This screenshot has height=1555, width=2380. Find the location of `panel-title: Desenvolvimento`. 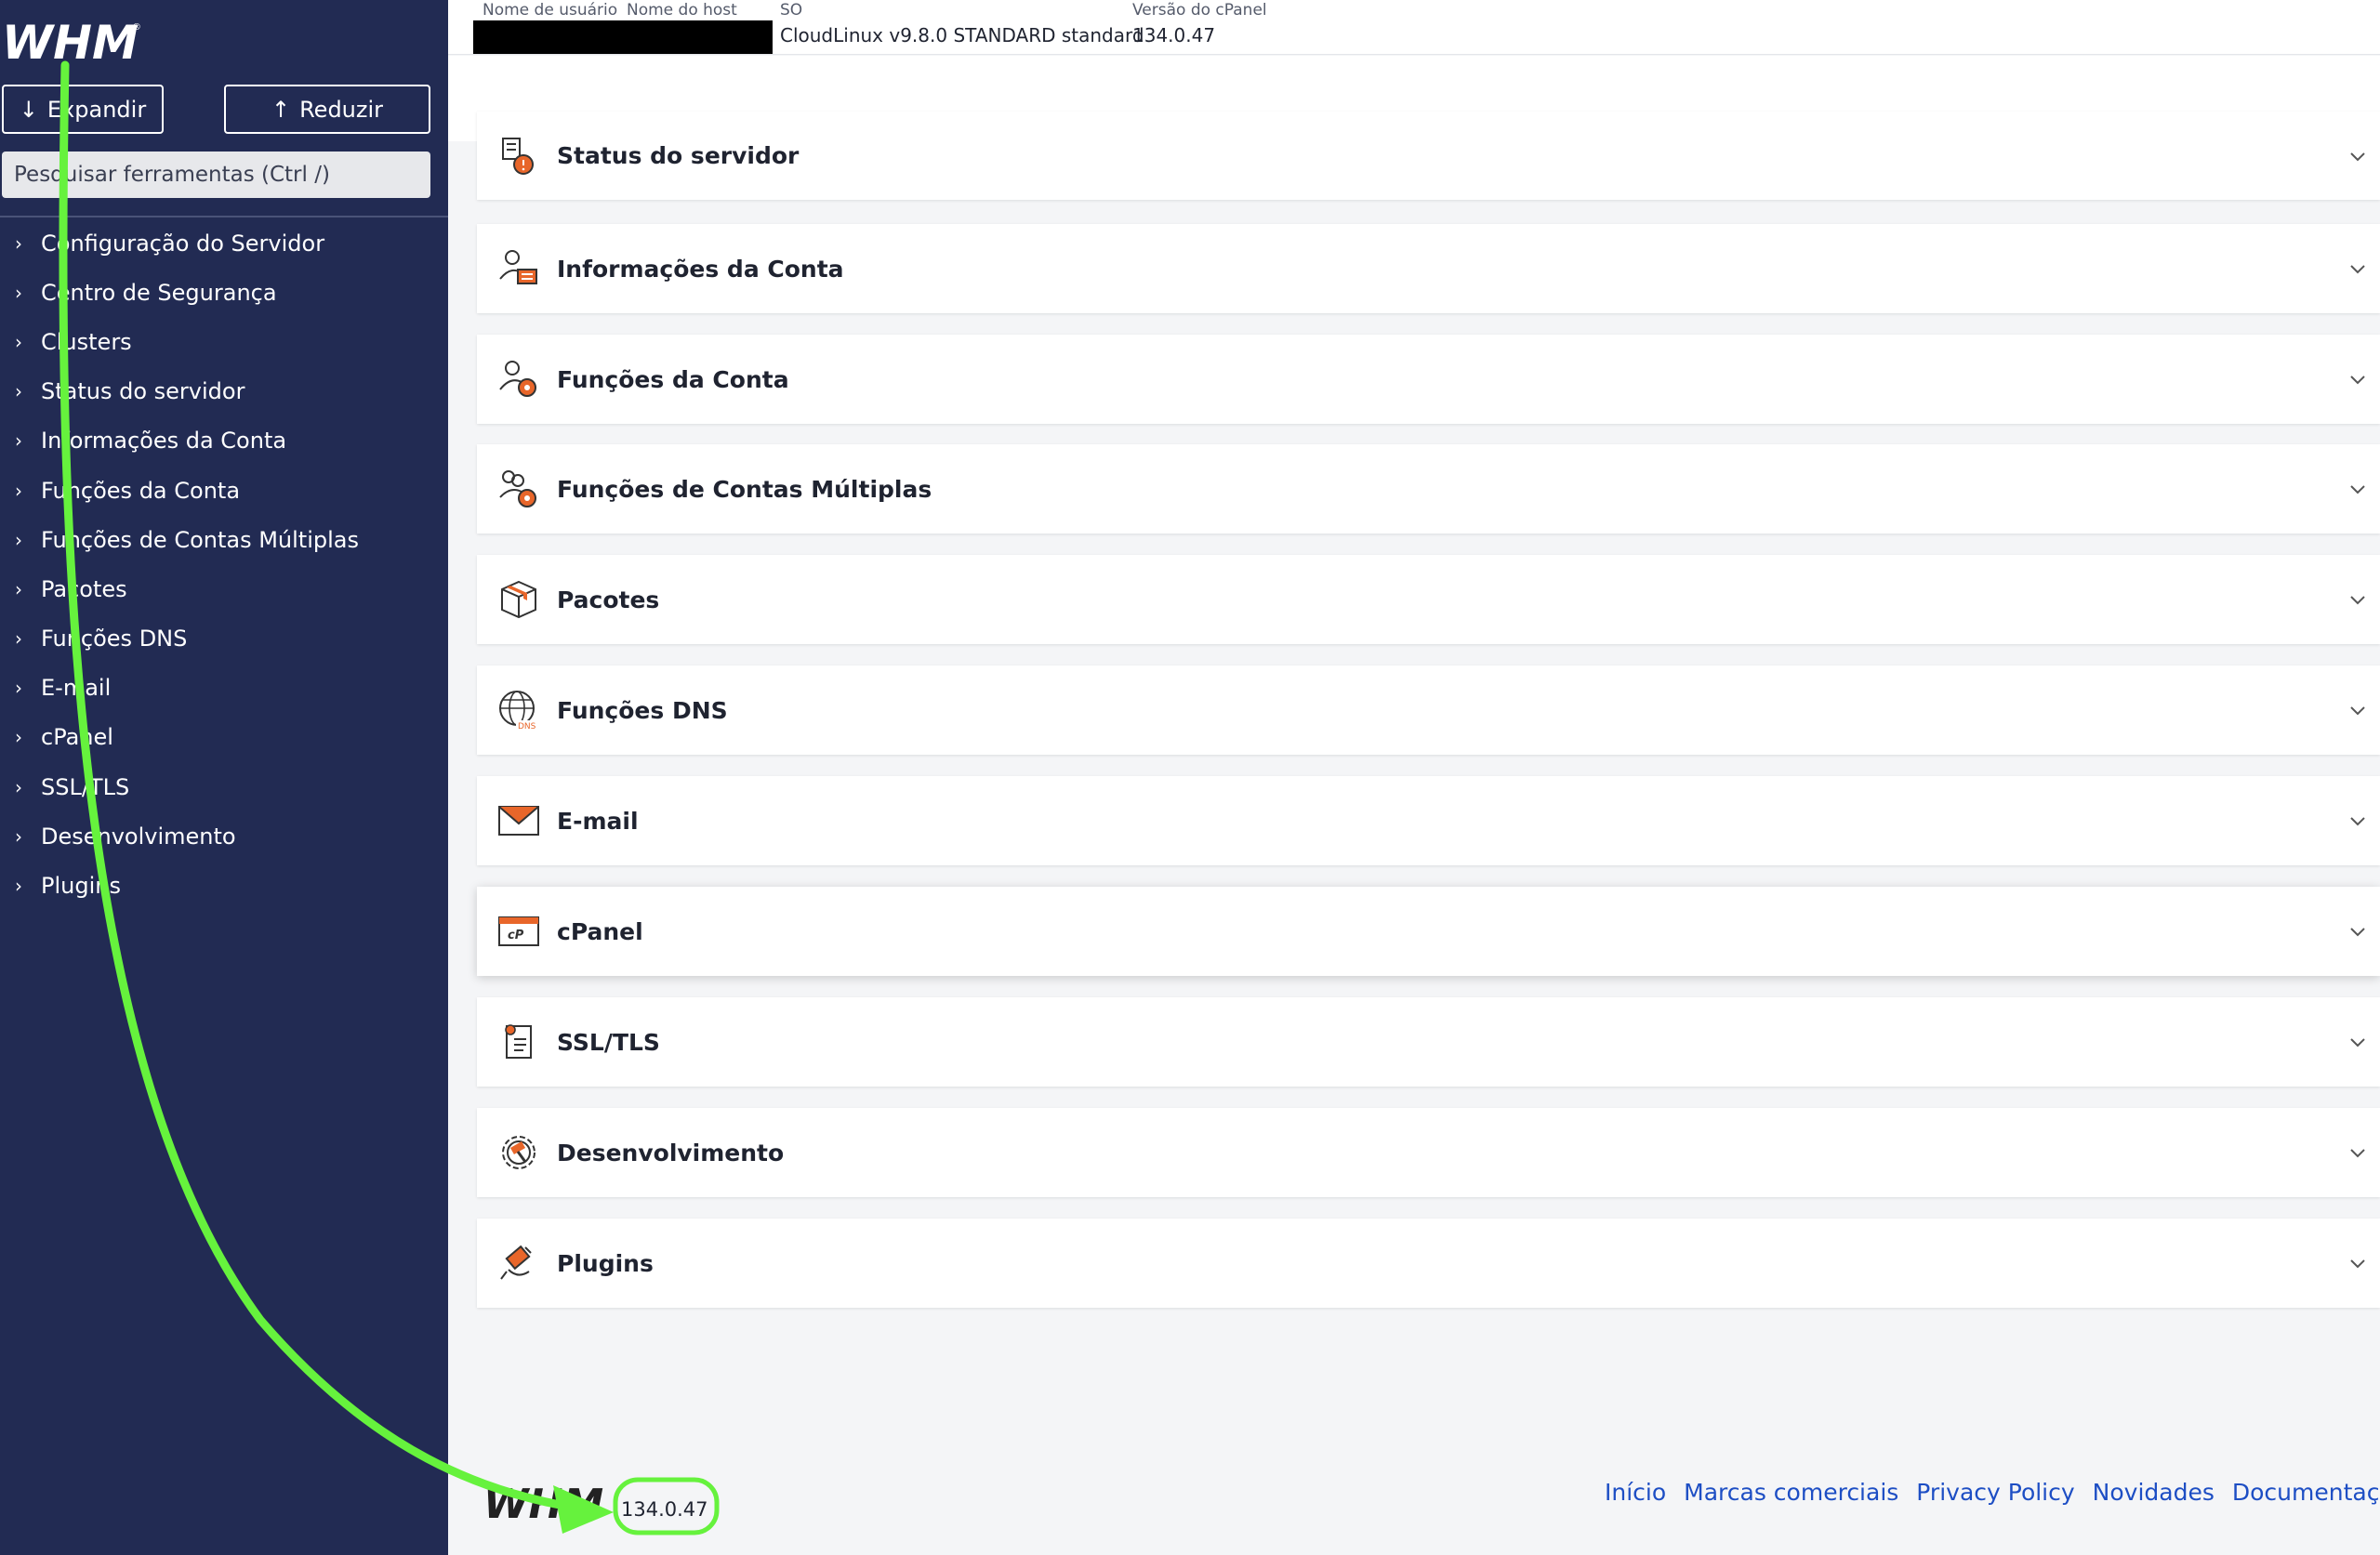

panel-title: Desenvolvimento is located at coordinates (671, 1152).